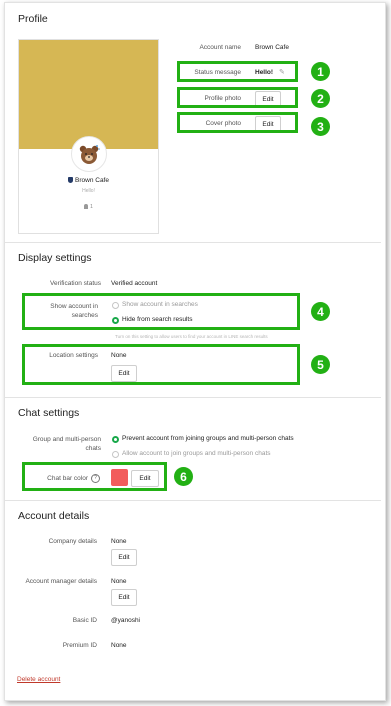 The width and height of the screenshot is (391, 706). What do you see at coordinates (55, 258) in the screenshot?
I see `display-settings-title: Display settings` at bounding box center [55, 258].